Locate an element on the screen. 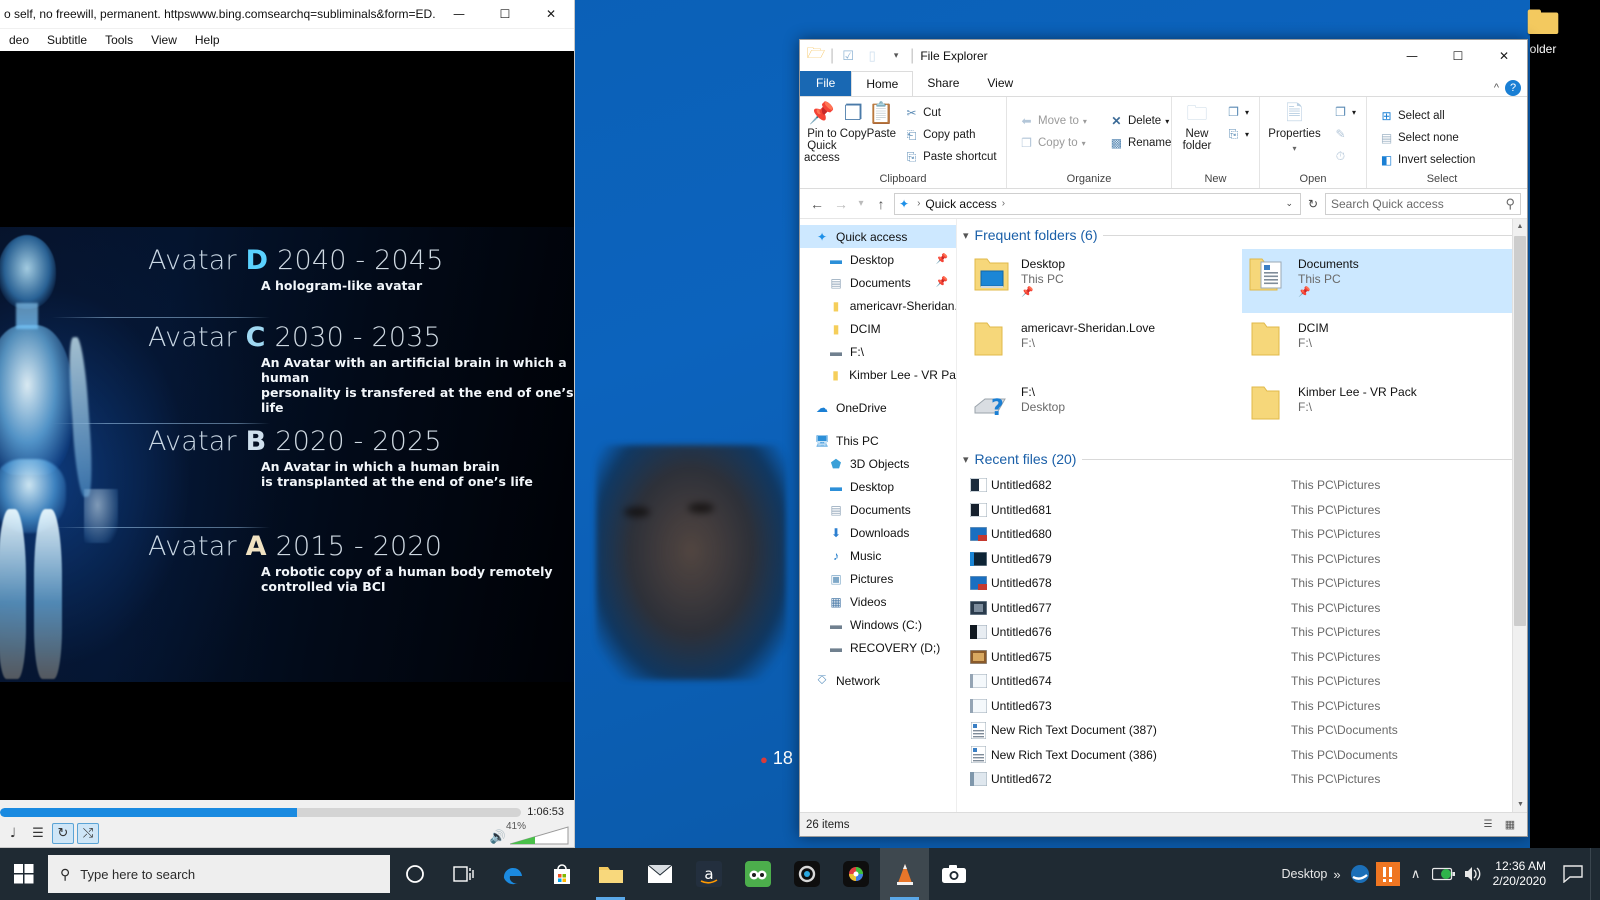  list-item: Untitled679 This PC\Pictures is located at coordinates (1242, 559).